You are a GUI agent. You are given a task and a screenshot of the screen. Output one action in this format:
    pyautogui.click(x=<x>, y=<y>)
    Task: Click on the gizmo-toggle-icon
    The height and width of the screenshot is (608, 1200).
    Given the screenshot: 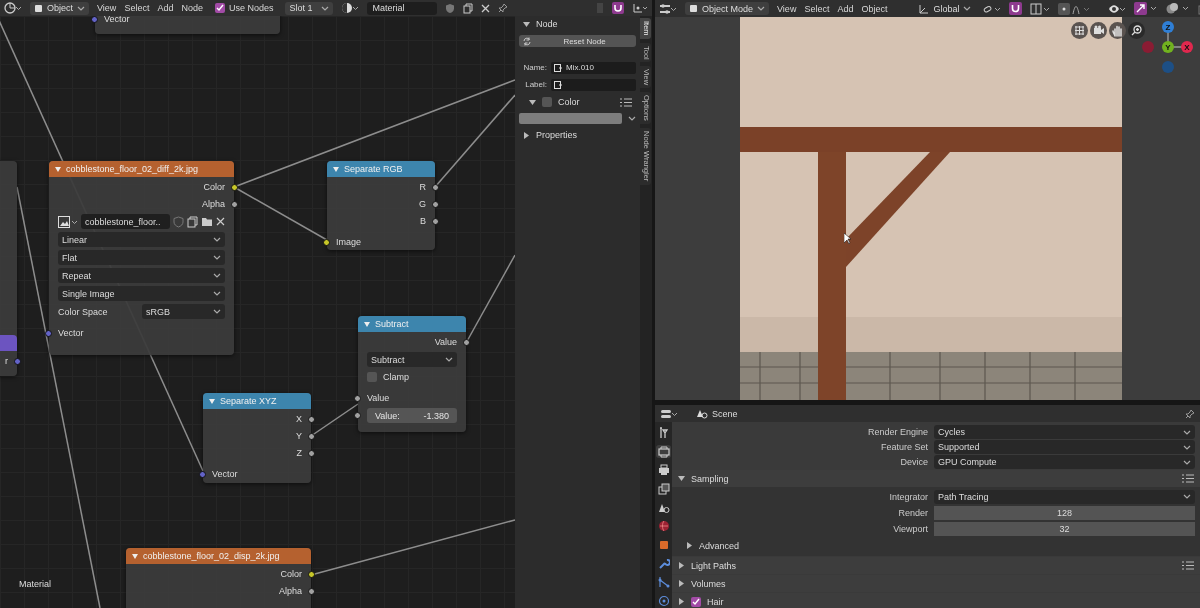 What is the action you would take?
    pyautogui.click(x=1146, y=8)
    